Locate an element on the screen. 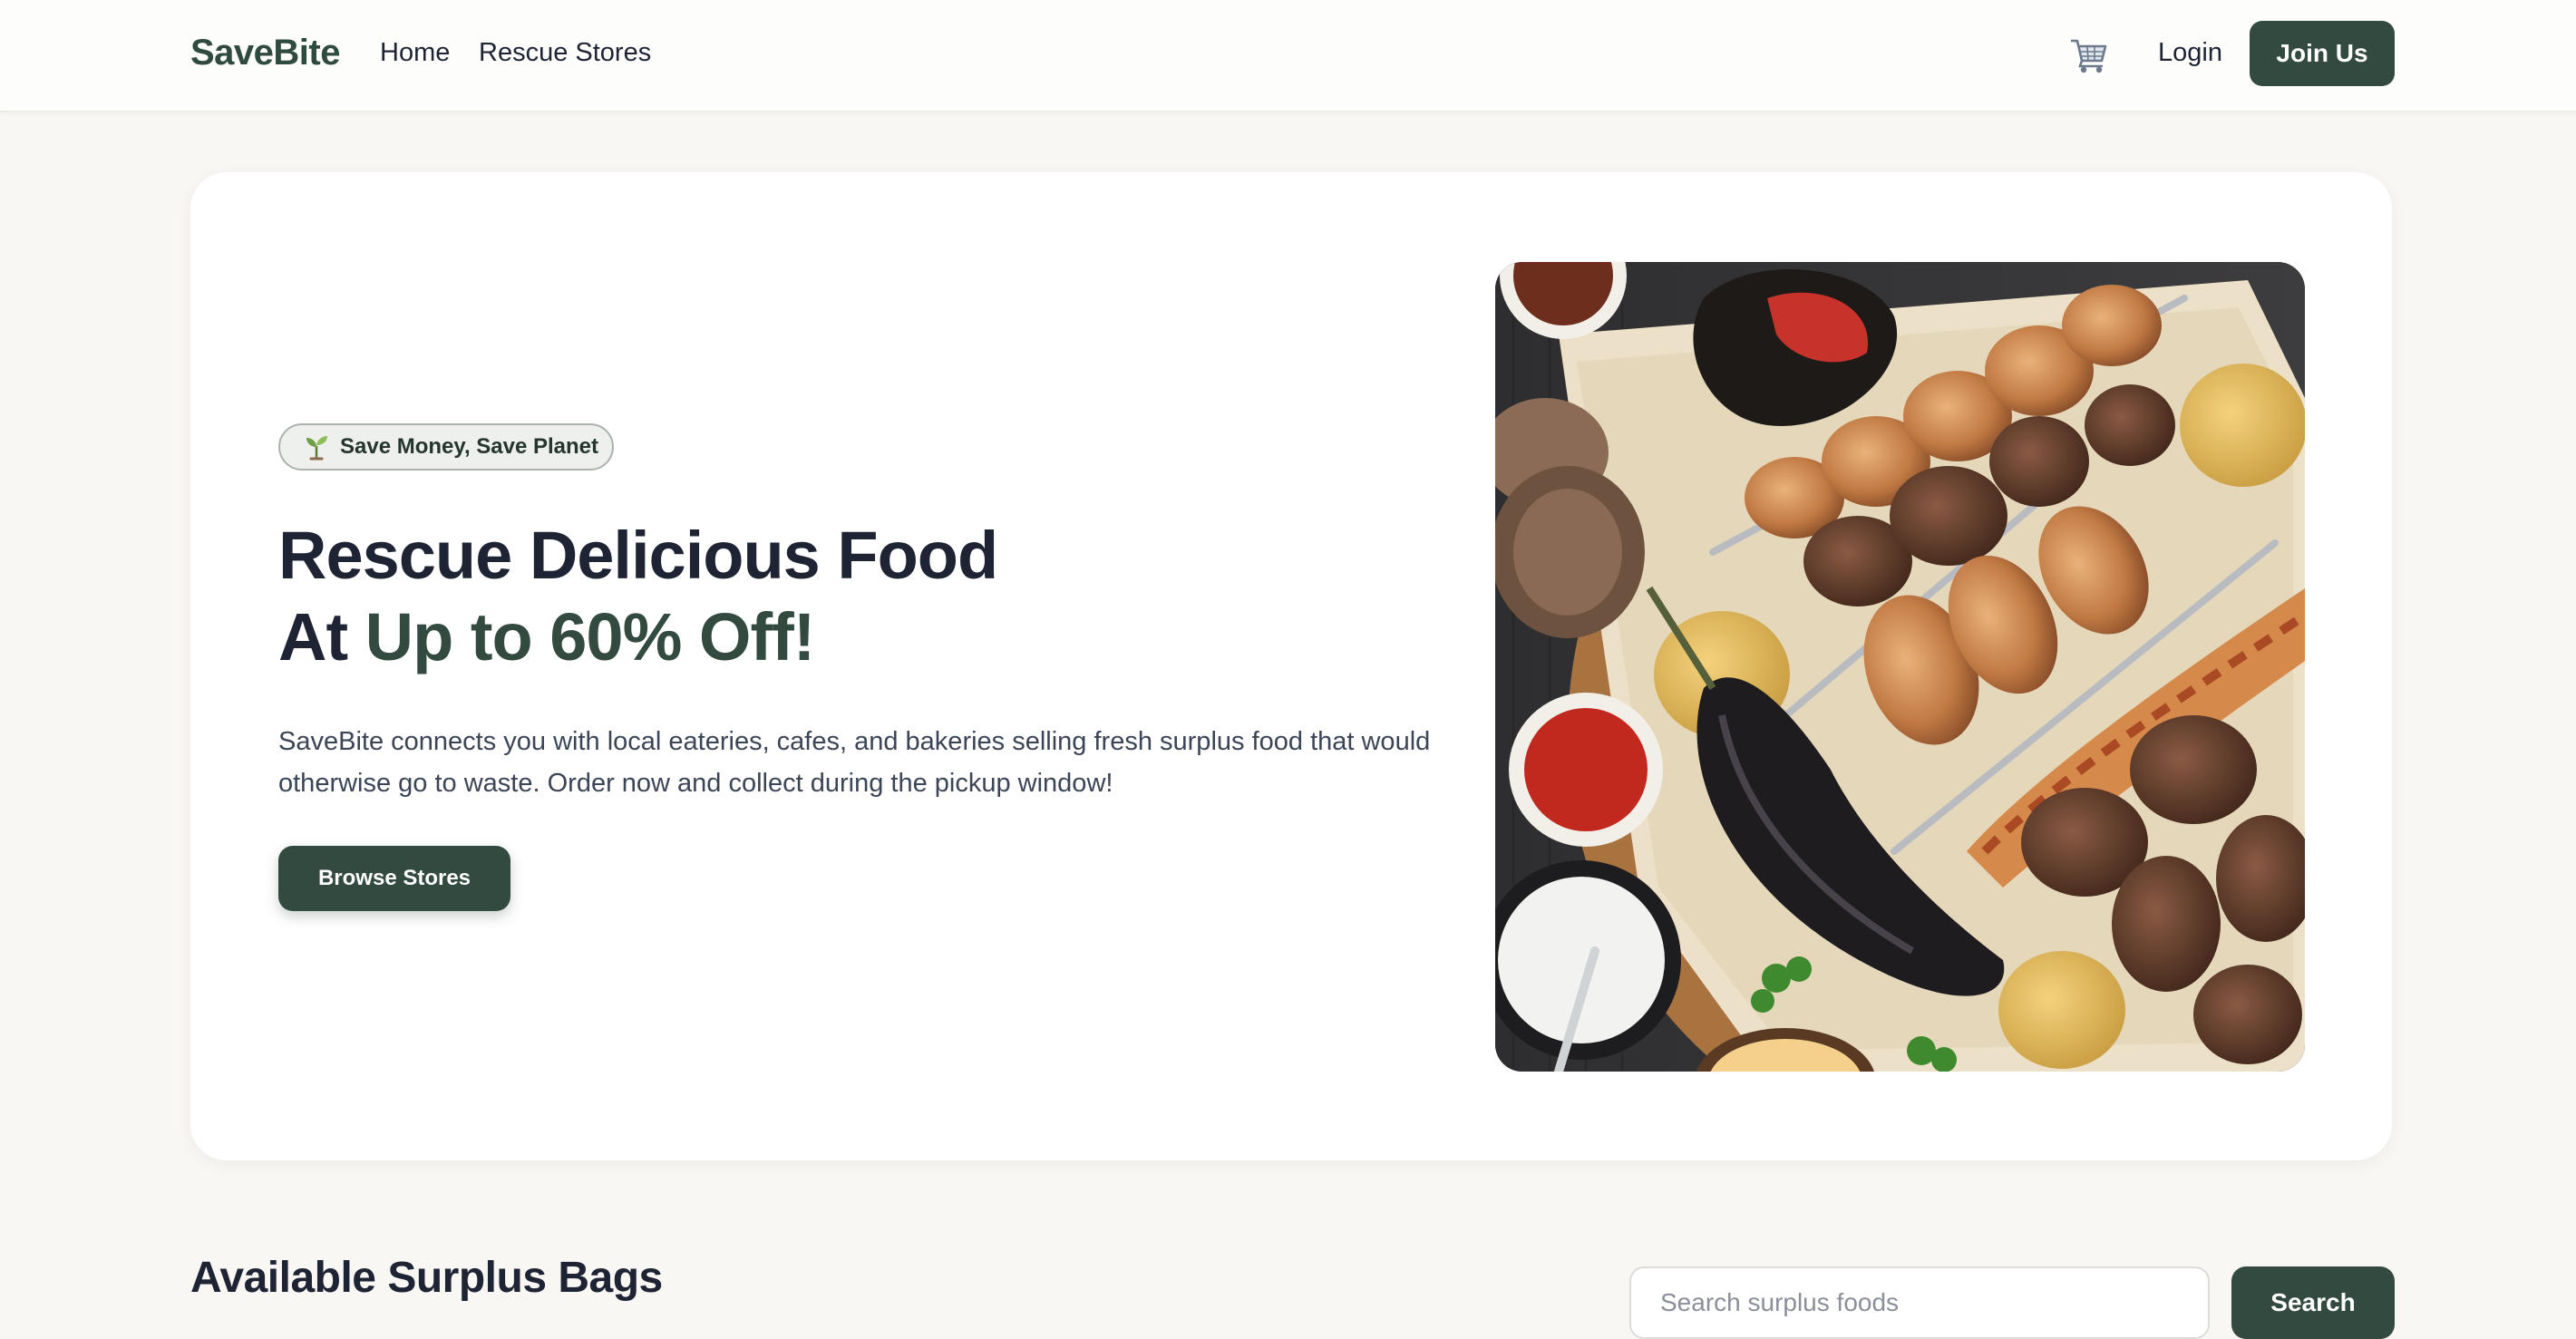 This screenshot has height=1339, width=2576. login-link: Login is located at coordinates (2190, 53).